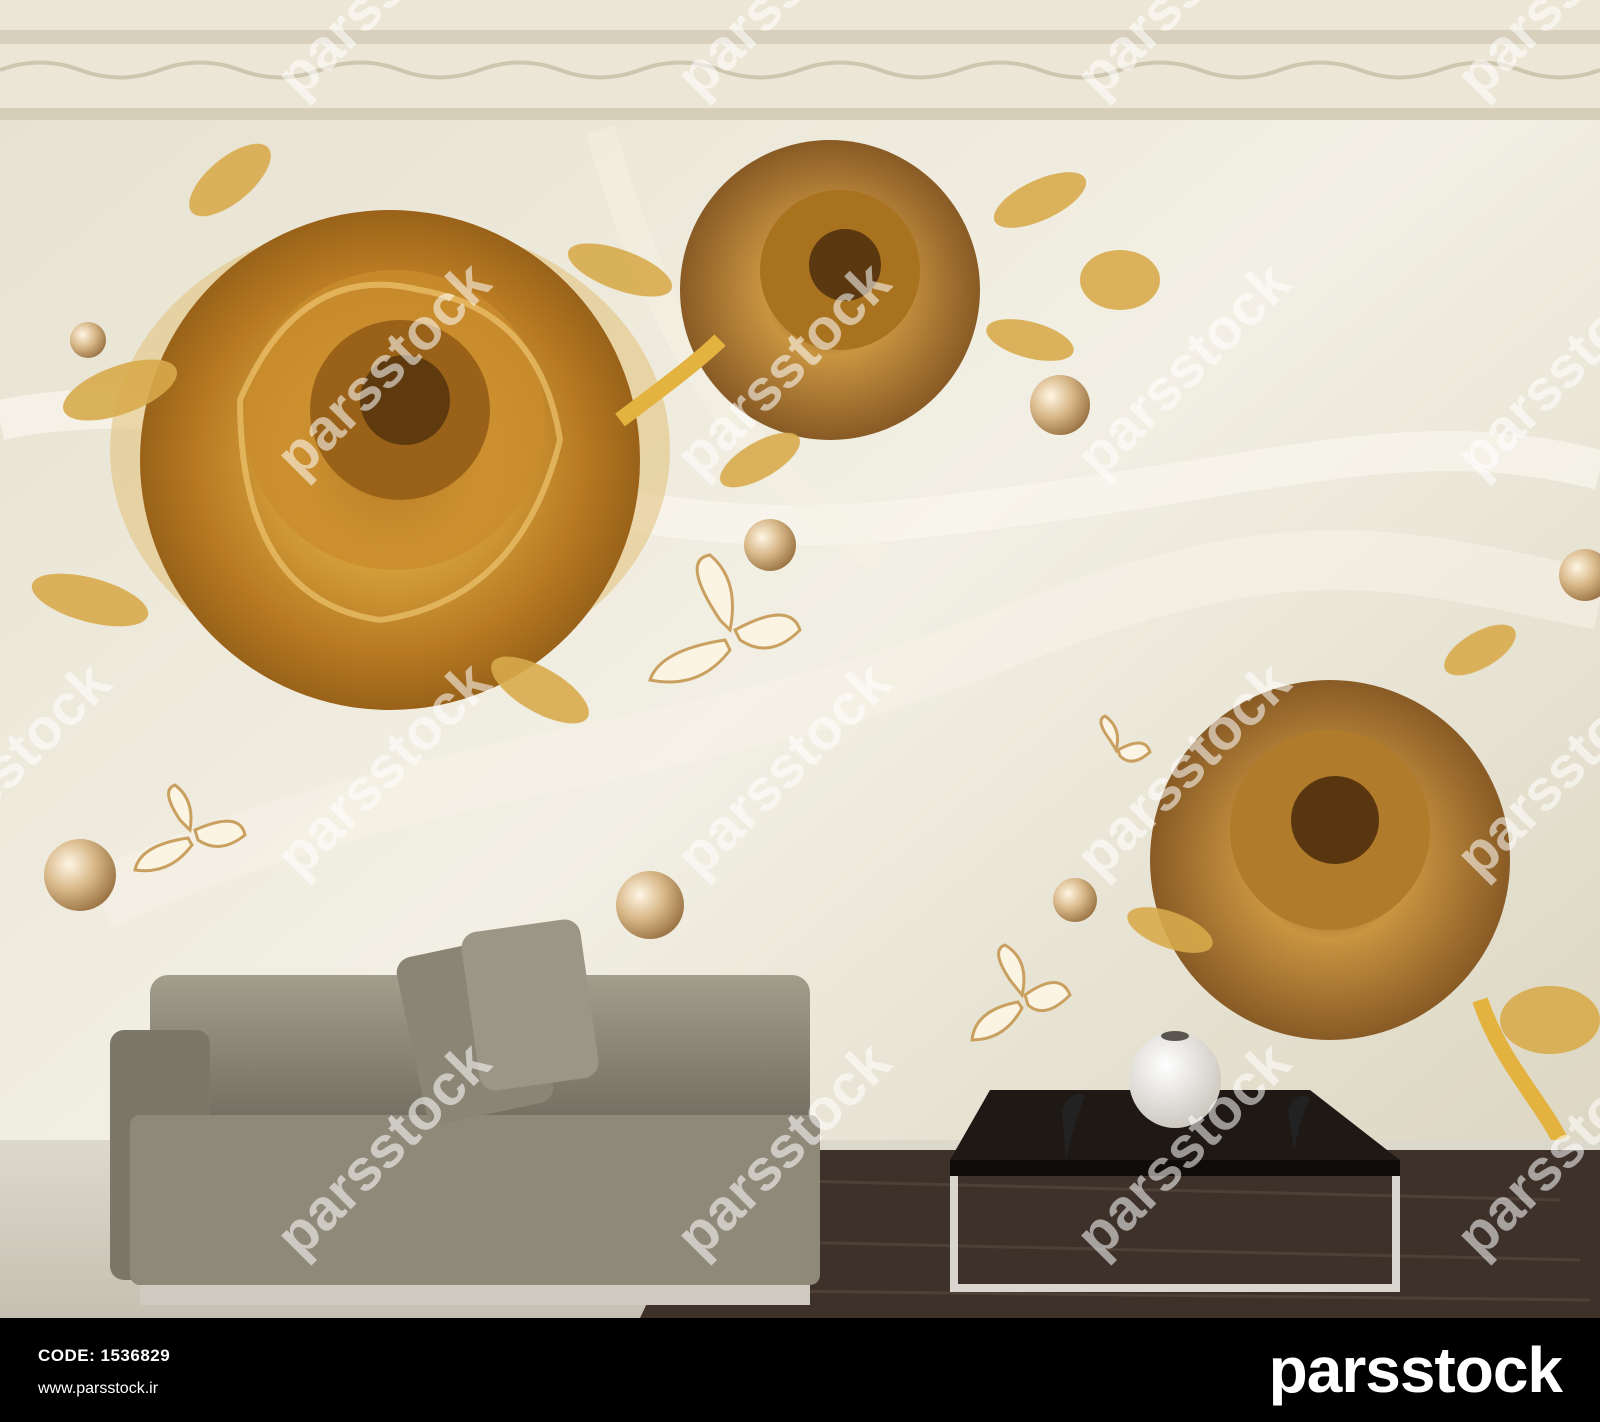  I want to click on code-label: CODE:, so click(67, 1355).